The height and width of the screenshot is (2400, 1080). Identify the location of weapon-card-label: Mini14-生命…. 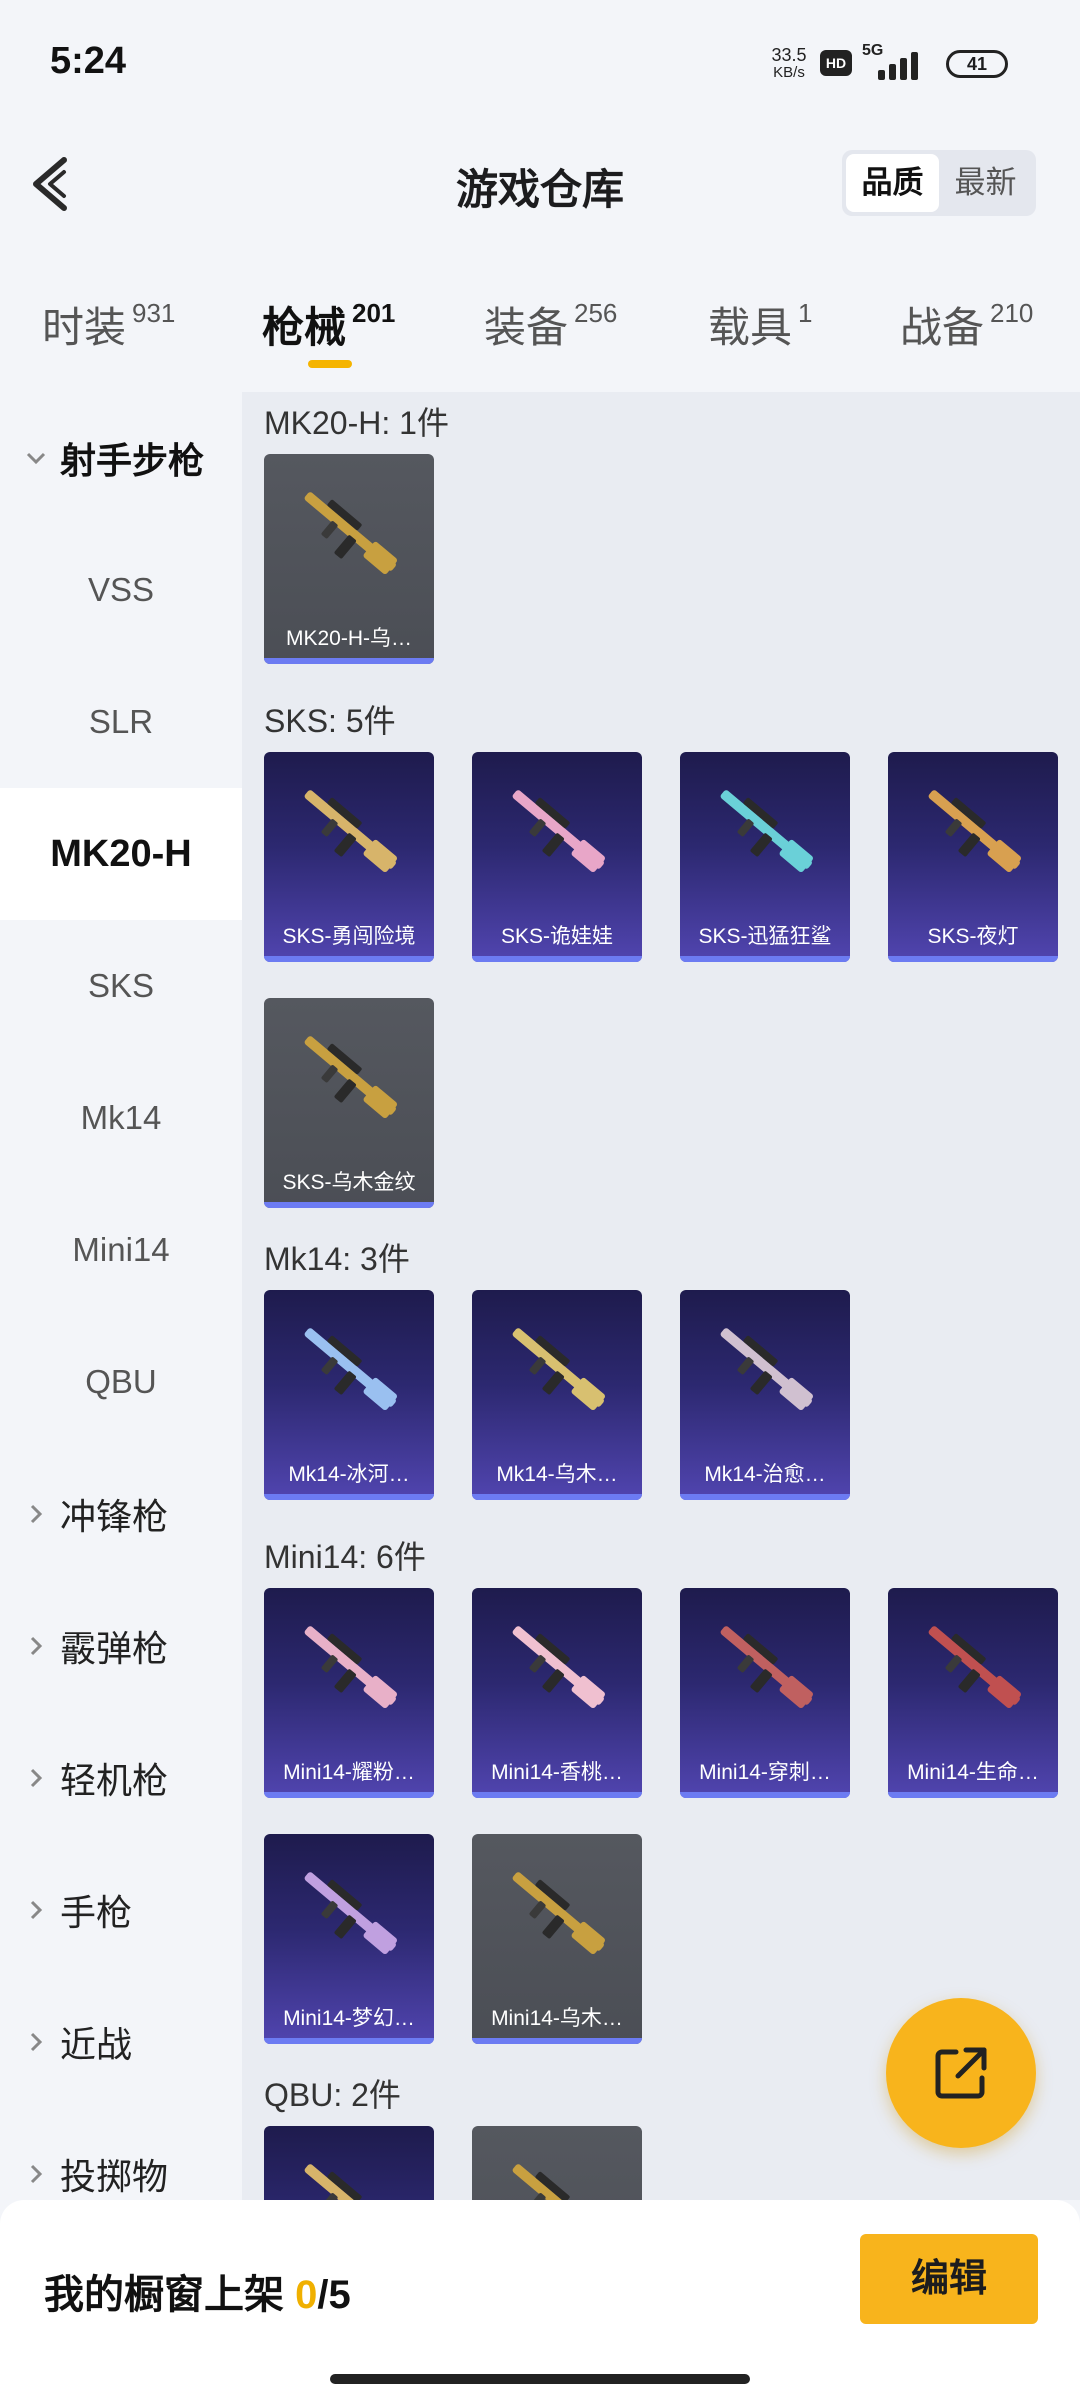
(973, 1772).